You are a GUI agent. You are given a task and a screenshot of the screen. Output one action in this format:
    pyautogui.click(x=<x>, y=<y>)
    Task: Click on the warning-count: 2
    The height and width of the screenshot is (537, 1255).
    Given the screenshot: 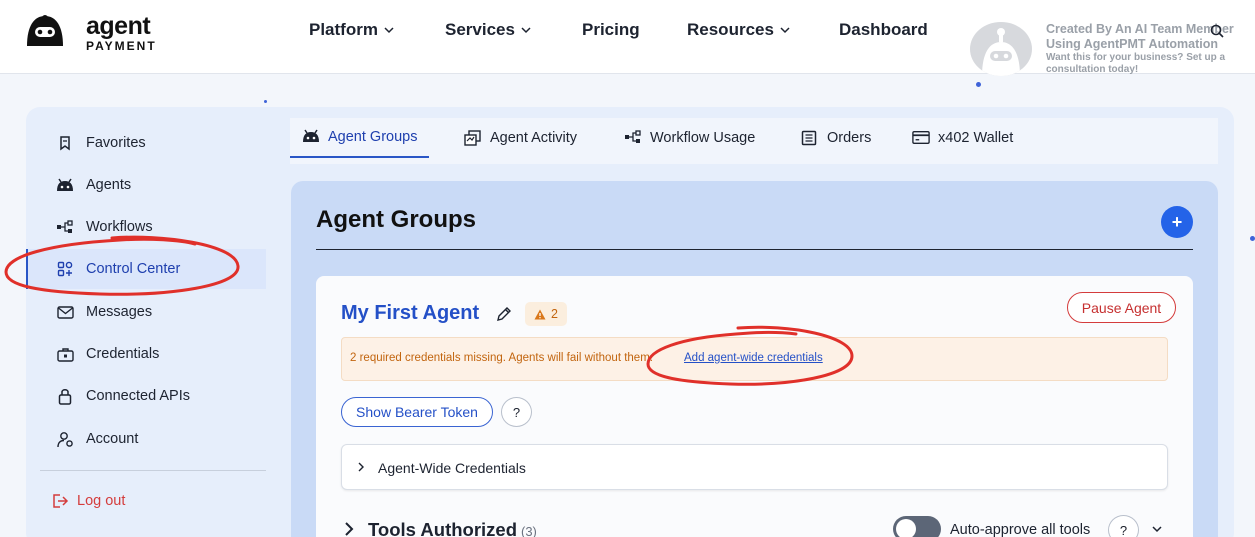 What is the action you would take?
    pyautogui.click(x=554, y=314)
    